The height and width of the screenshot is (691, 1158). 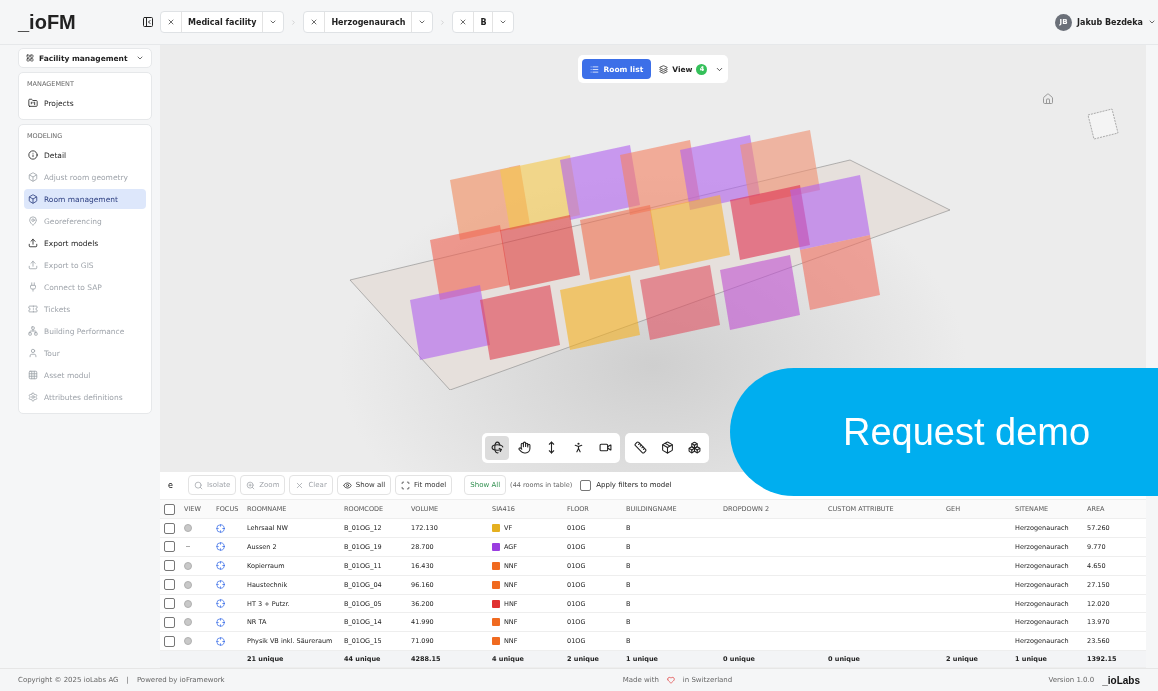 I want to click on user-name: Jakub Bezdeka, so click(x=1110, y=22).